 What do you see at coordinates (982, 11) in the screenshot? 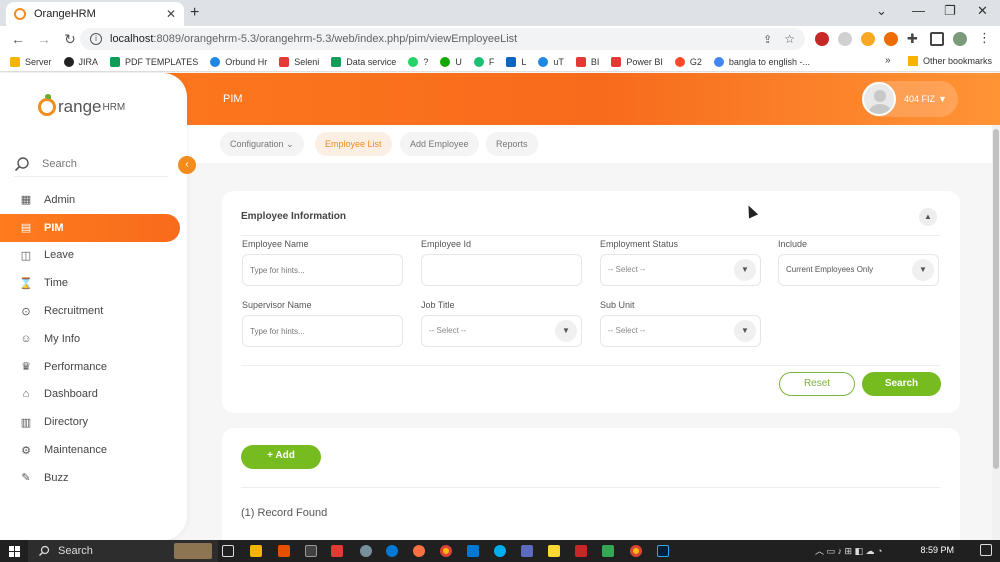
I see `window-close-icon: ✕` at bounding box center [982, 11].